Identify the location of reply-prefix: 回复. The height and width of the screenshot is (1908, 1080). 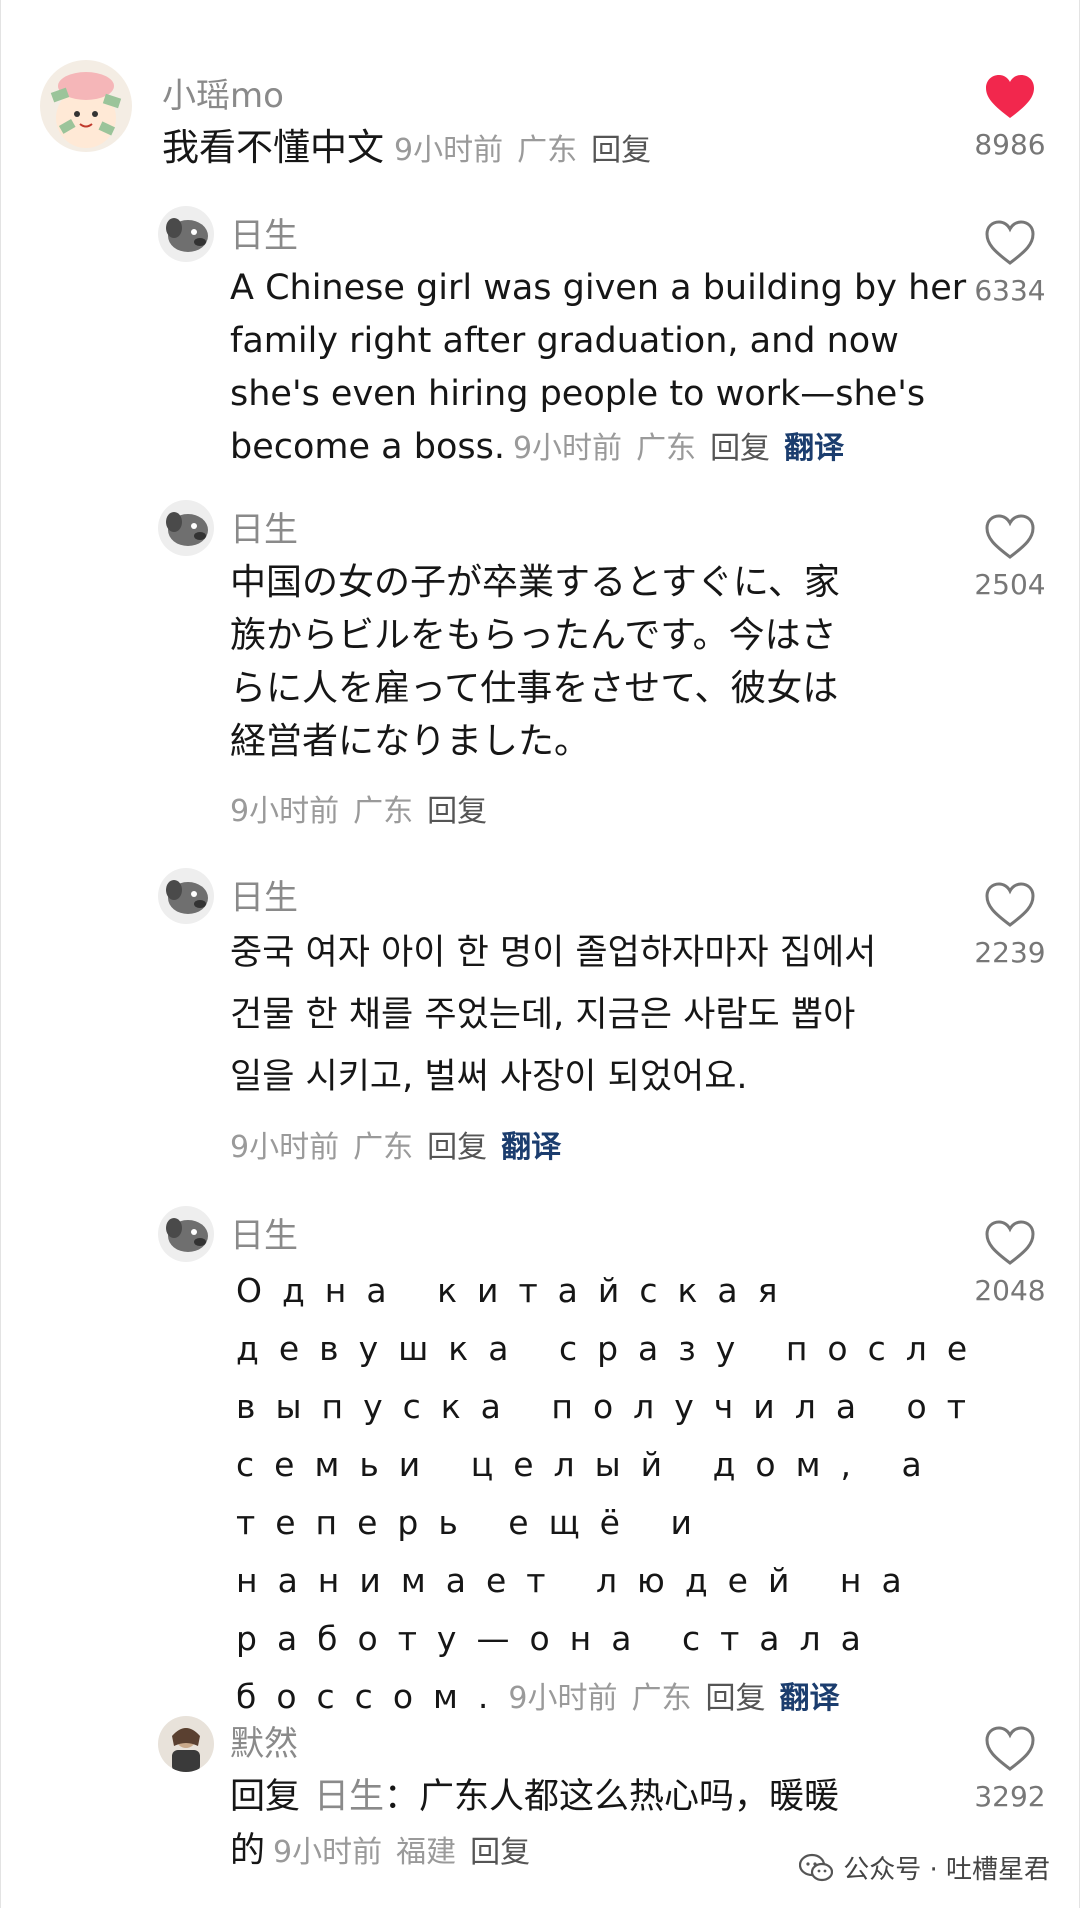
(265, 1797).